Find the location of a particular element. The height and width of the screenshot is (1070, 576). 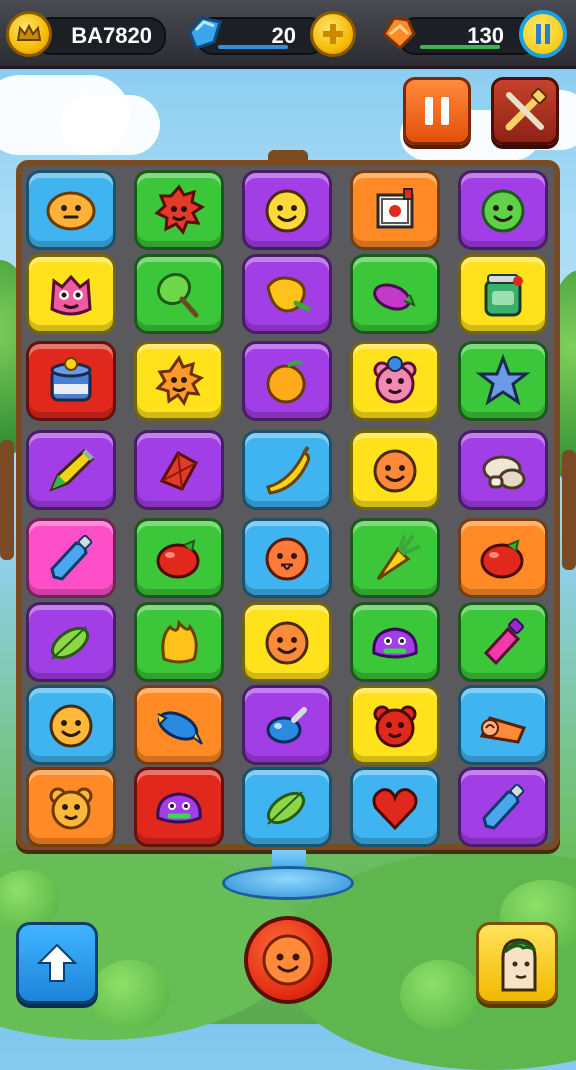

player-id: BA7820 is located at coordinates (111, 35).